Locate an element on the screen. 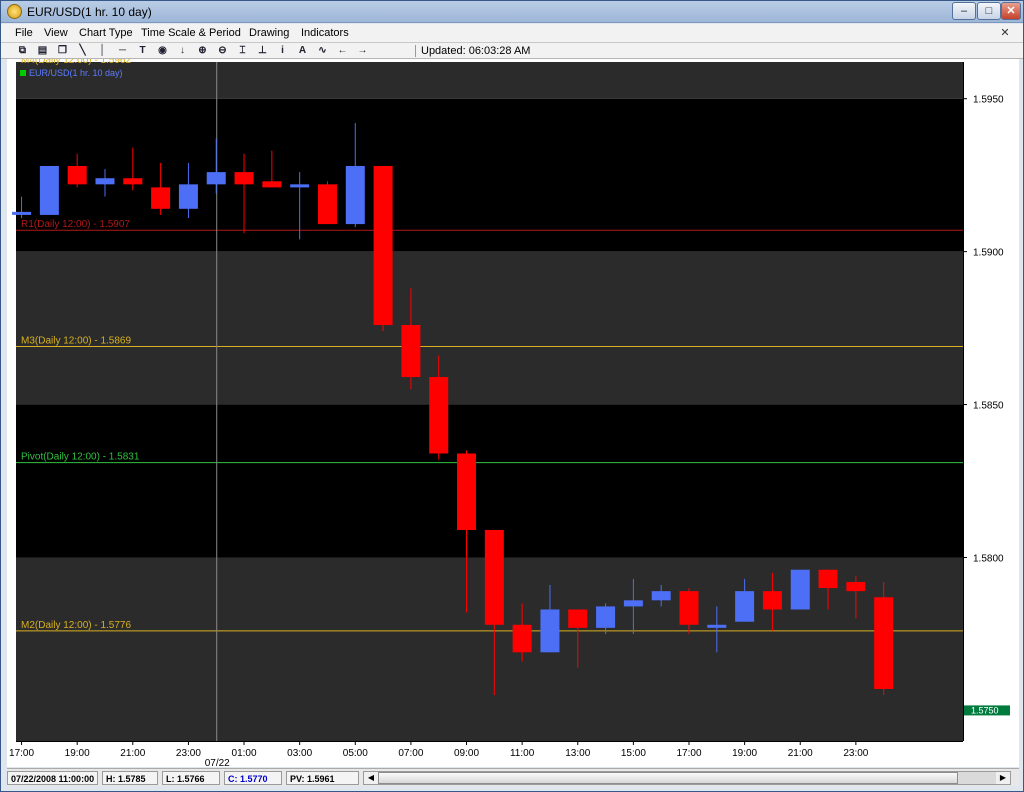  status-low: L: 1.5766 is located at coordinates (191, 778).